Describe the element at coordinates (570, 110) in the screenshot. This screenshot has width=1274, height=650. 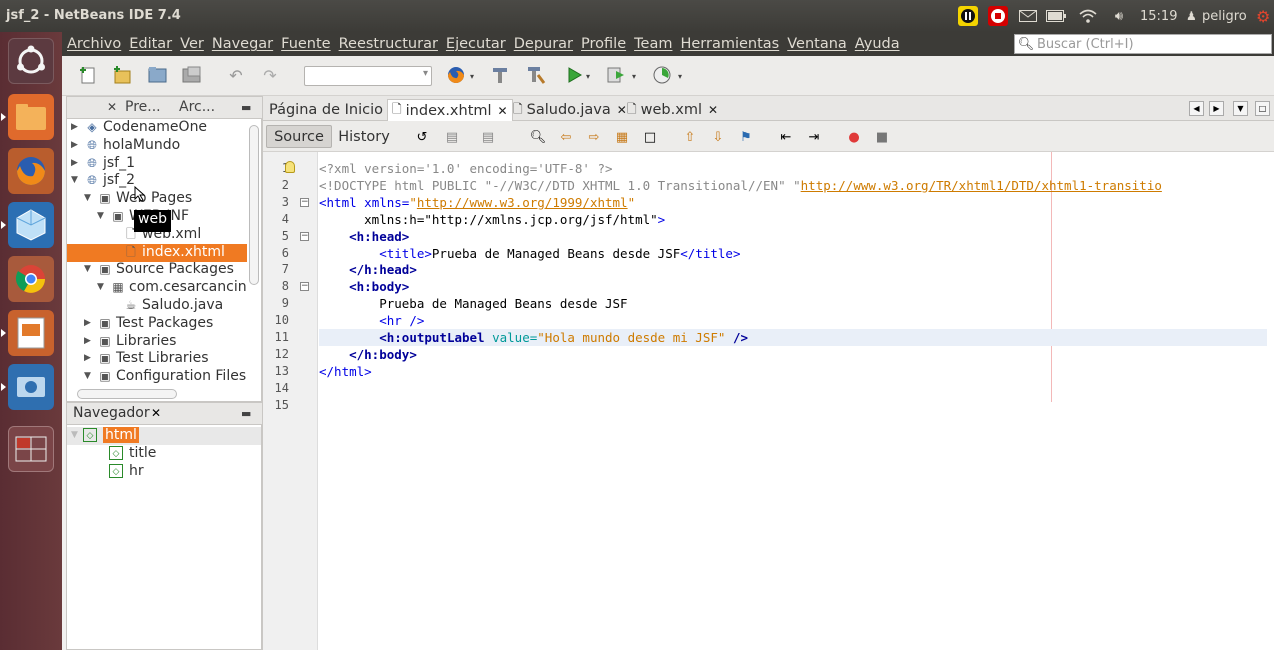
I see `tab-saludo-java: 🗋︎ Saludo.java ✕` at that location.